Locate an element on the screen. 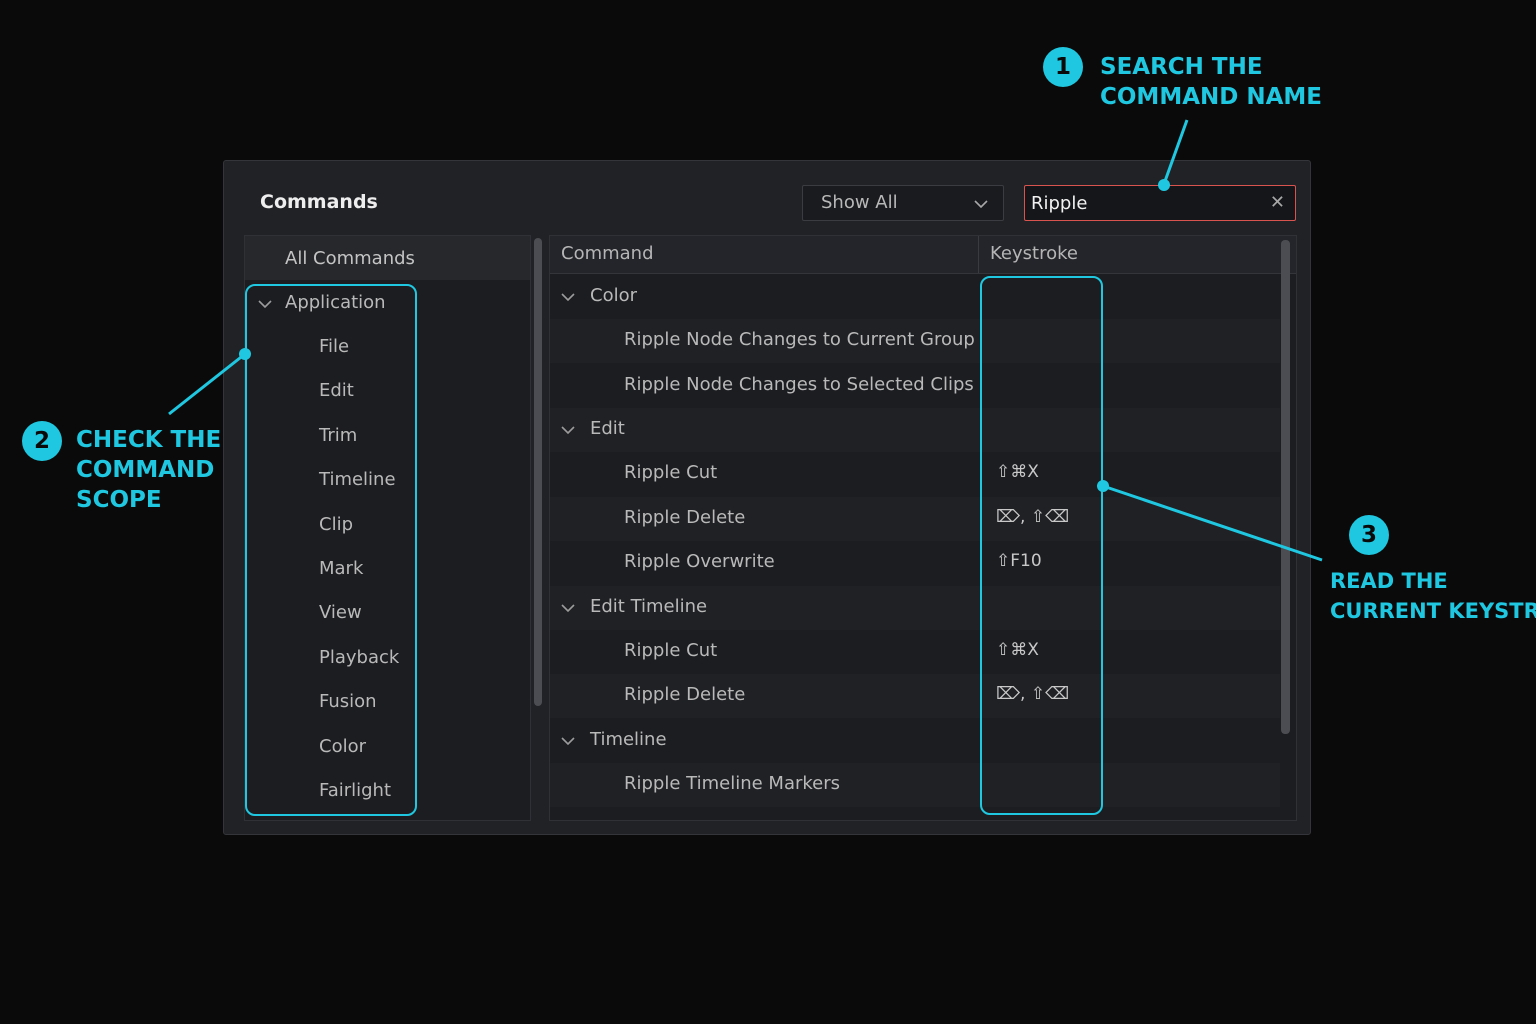 This screenshot has height=1024, width=1536. command-name: Ripple Overwrite is located at coordinates (699, 561).